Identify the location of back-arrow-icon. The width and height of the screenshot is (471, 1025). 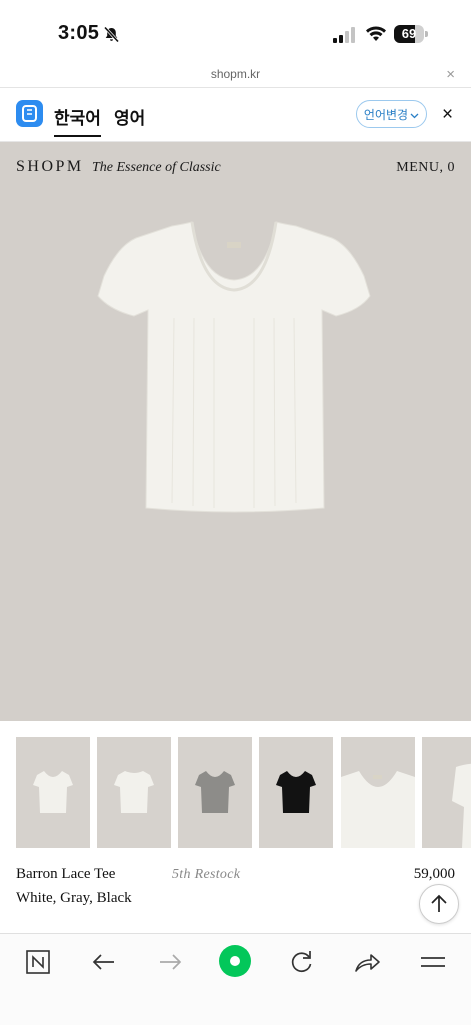
(104, 962).